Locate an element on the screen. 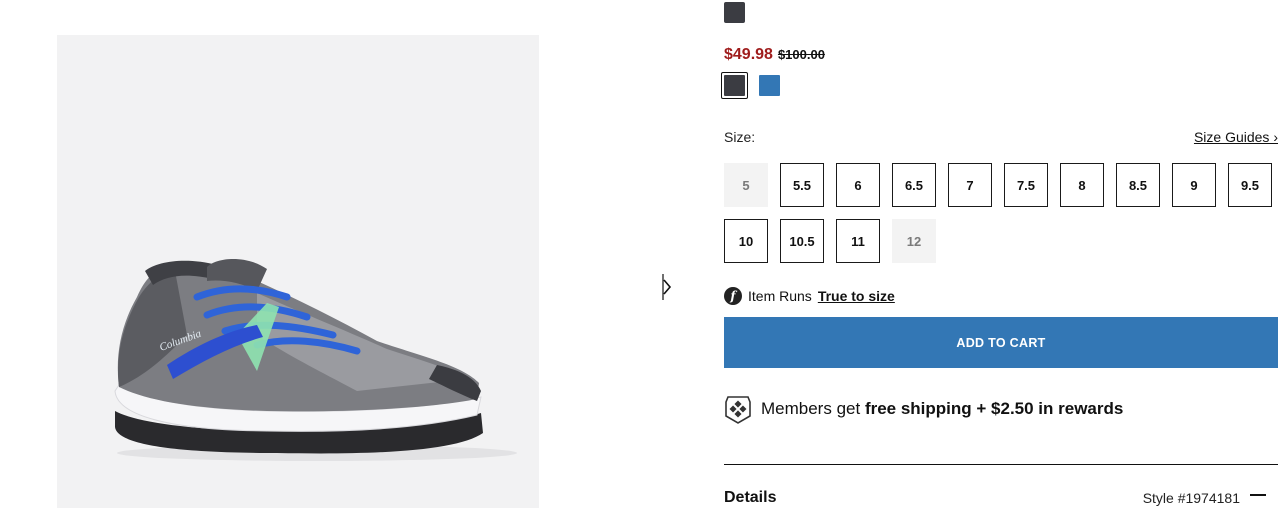  size-option: 11 is located at coordinates (858, 241).